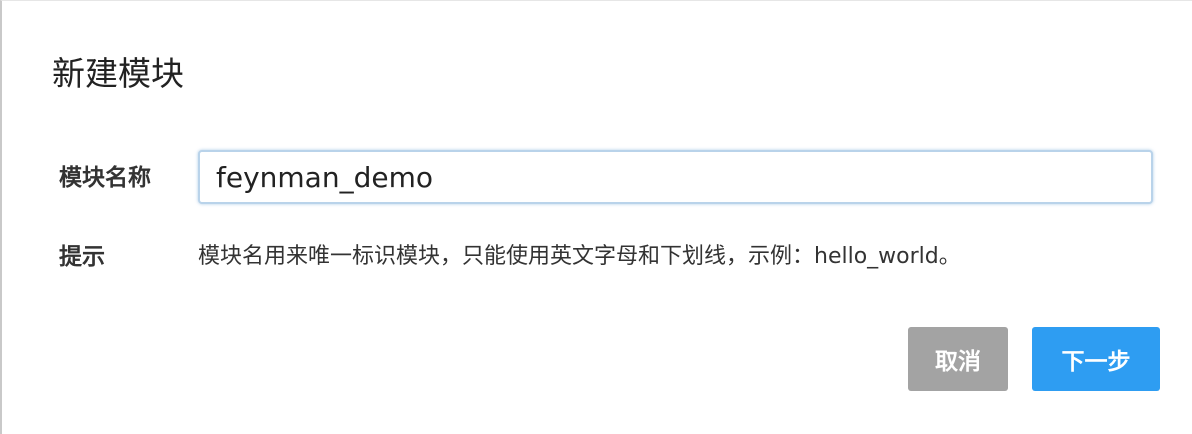 The image size is (1192, 434). I want to click on dialog-title: 新建模块, so click(118, 73).